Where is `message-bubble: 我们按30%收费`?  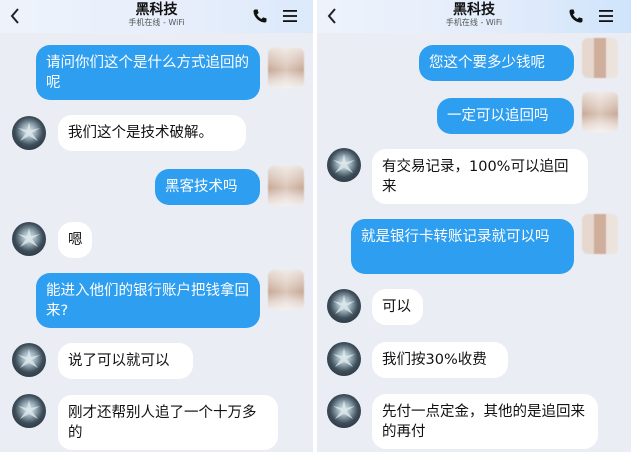
message-bubble: 我们按30%收费 is located at coordinates (440, 360).